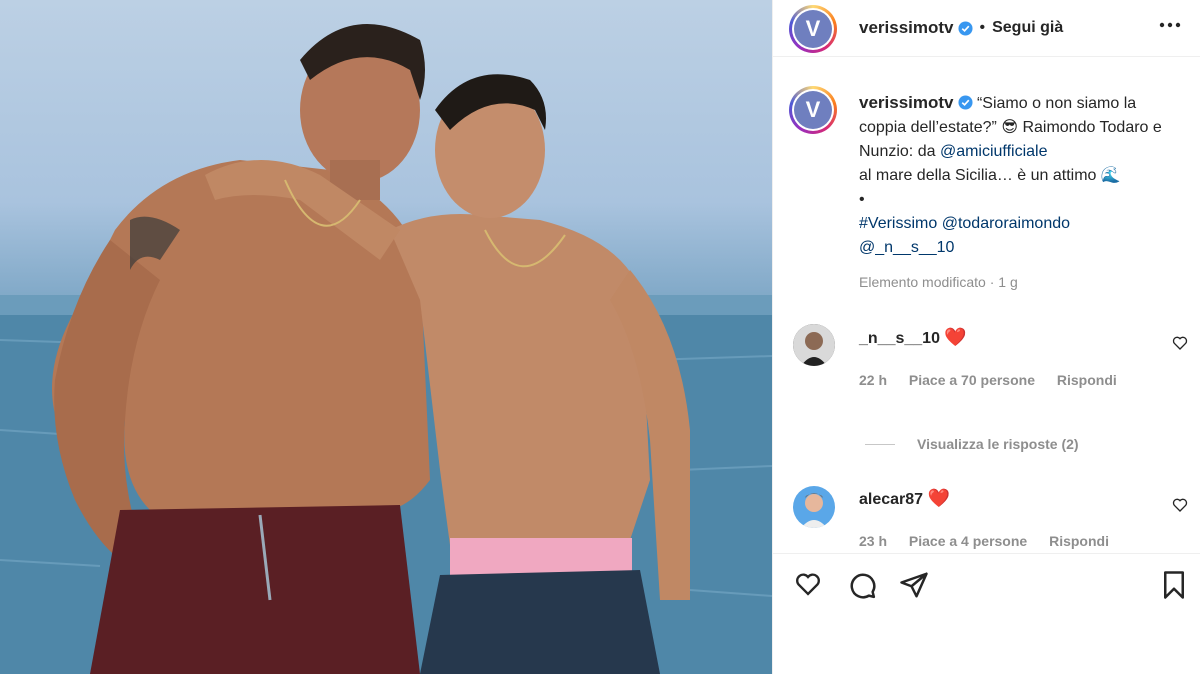  I want to click on comment-meta: 22 h Piace a 70 persone Rispondi, so click(997, 380).